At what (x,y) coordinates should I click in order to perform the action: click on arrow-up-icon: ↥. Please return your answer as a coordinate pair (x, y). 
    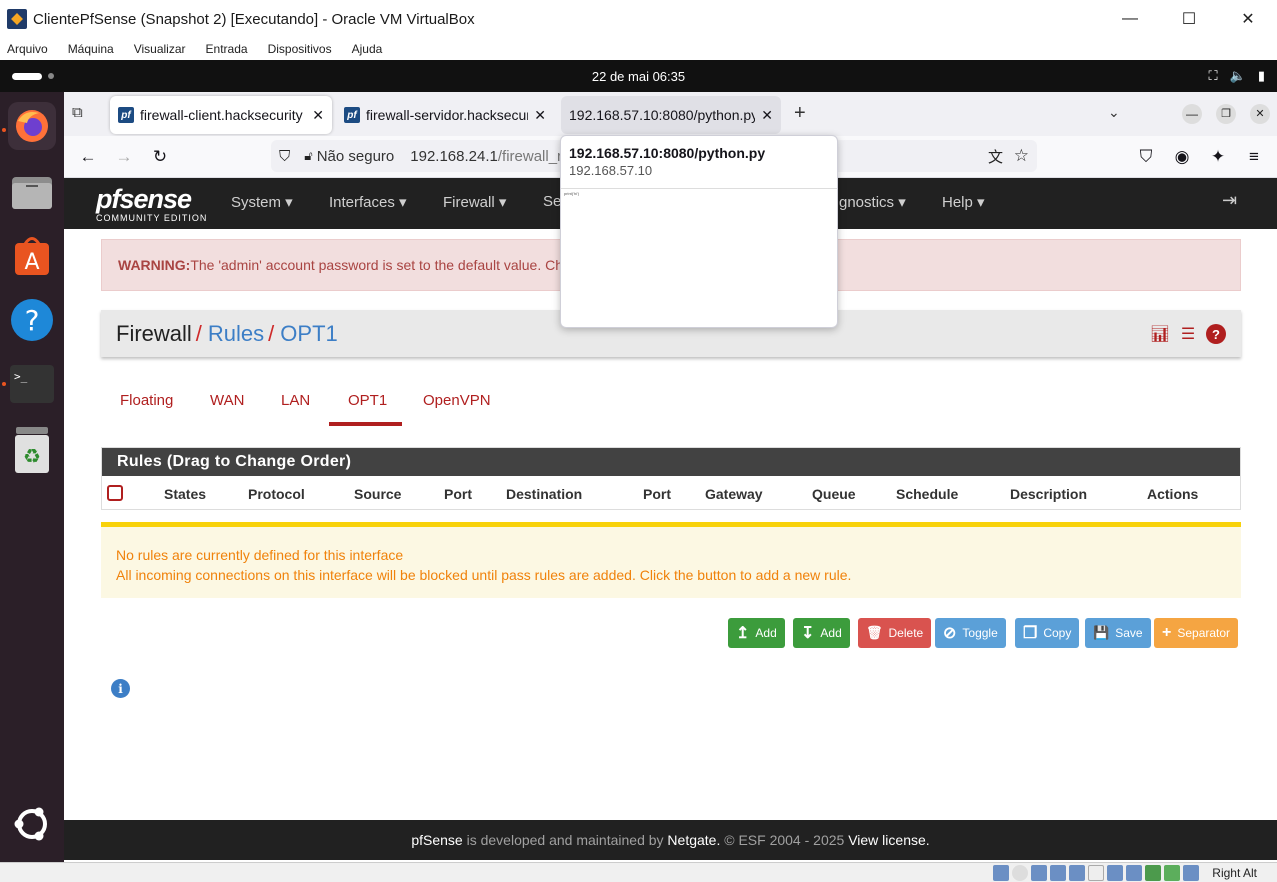
    Looking at the image, I should click on (743, 633).